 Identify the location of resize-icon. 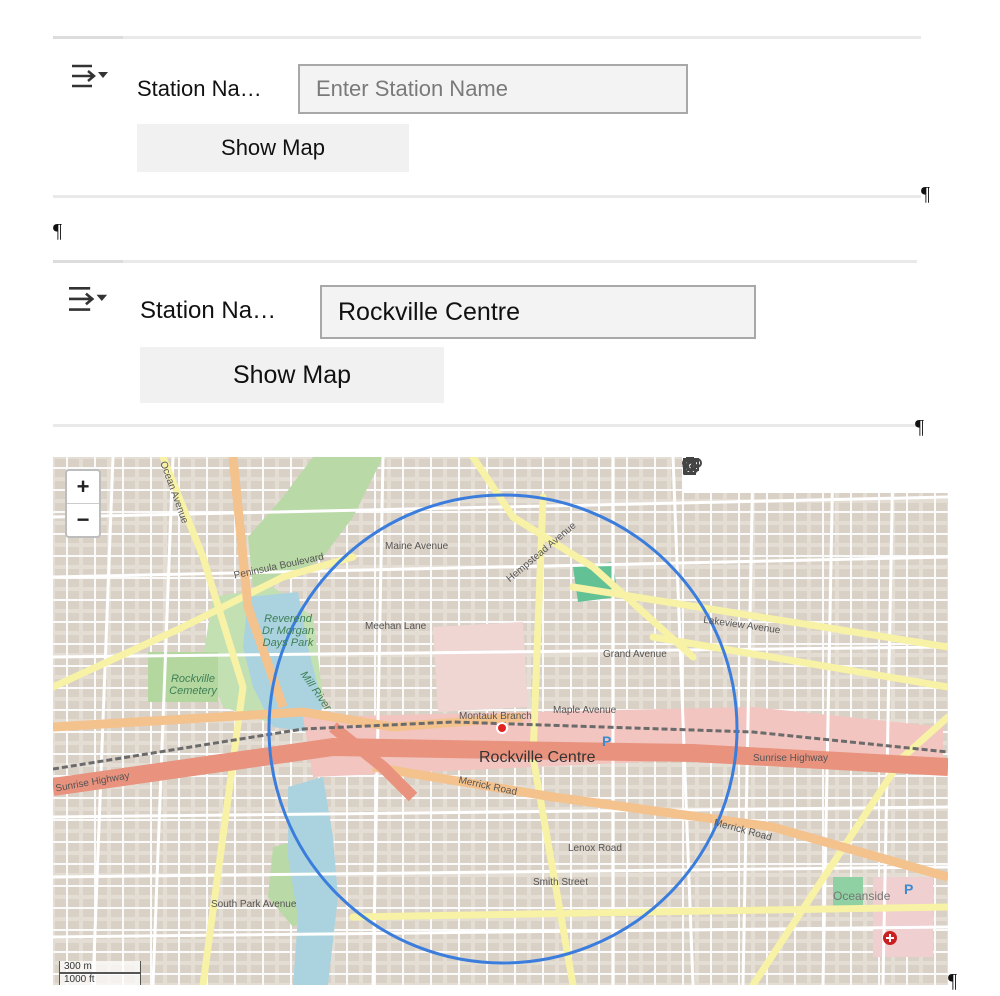
(779, 472).